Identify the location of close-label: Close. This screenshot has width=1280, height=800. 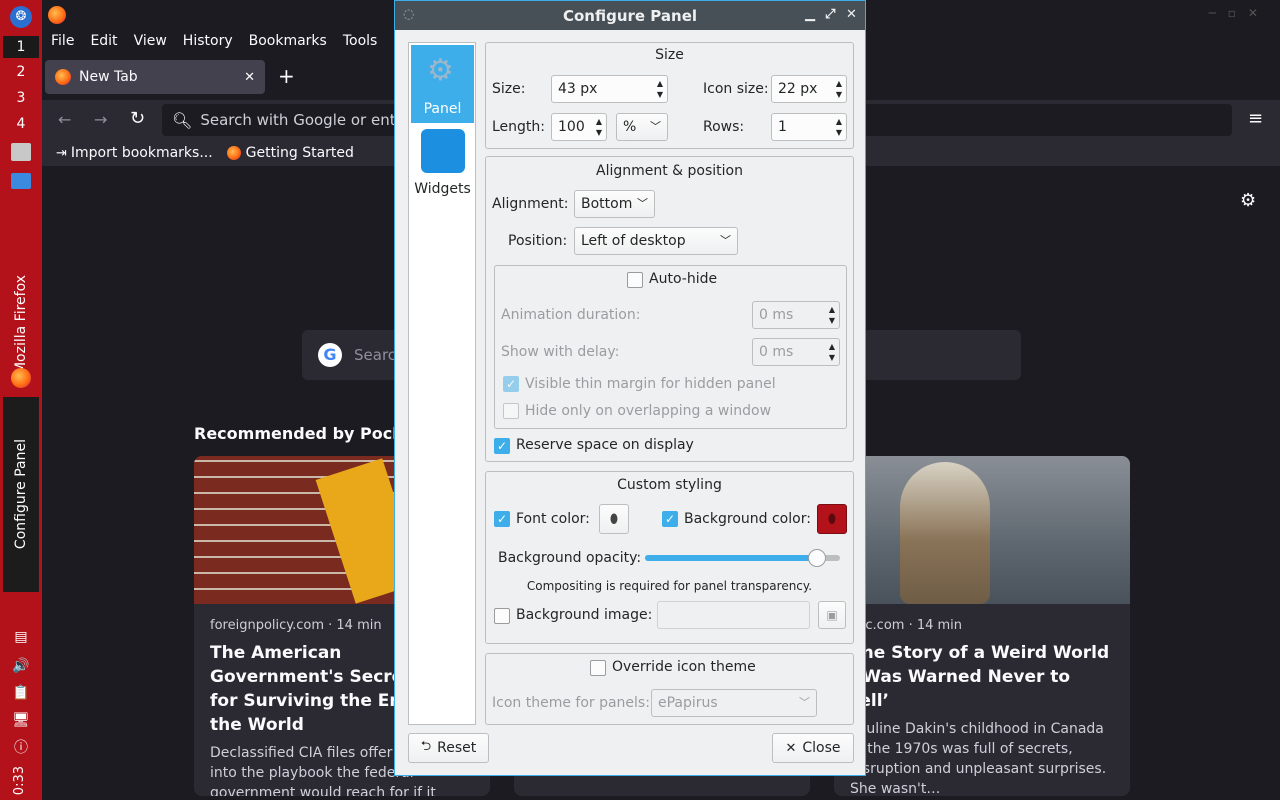
(821, 748).